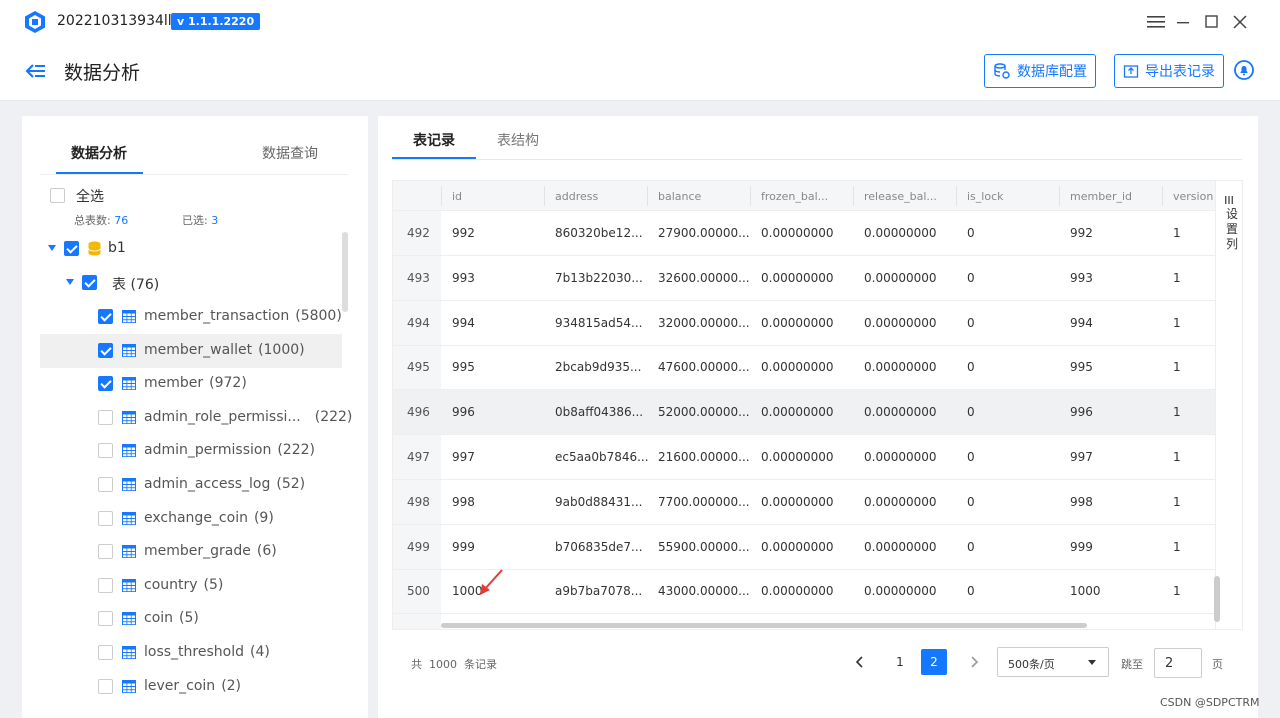 The height and width of the screenshot is (718, 1280). What do you see at coordinates (191, 350) in the screenshot?
I see `table-item: member_wallet (1000)` at bounding box center [191, 350].